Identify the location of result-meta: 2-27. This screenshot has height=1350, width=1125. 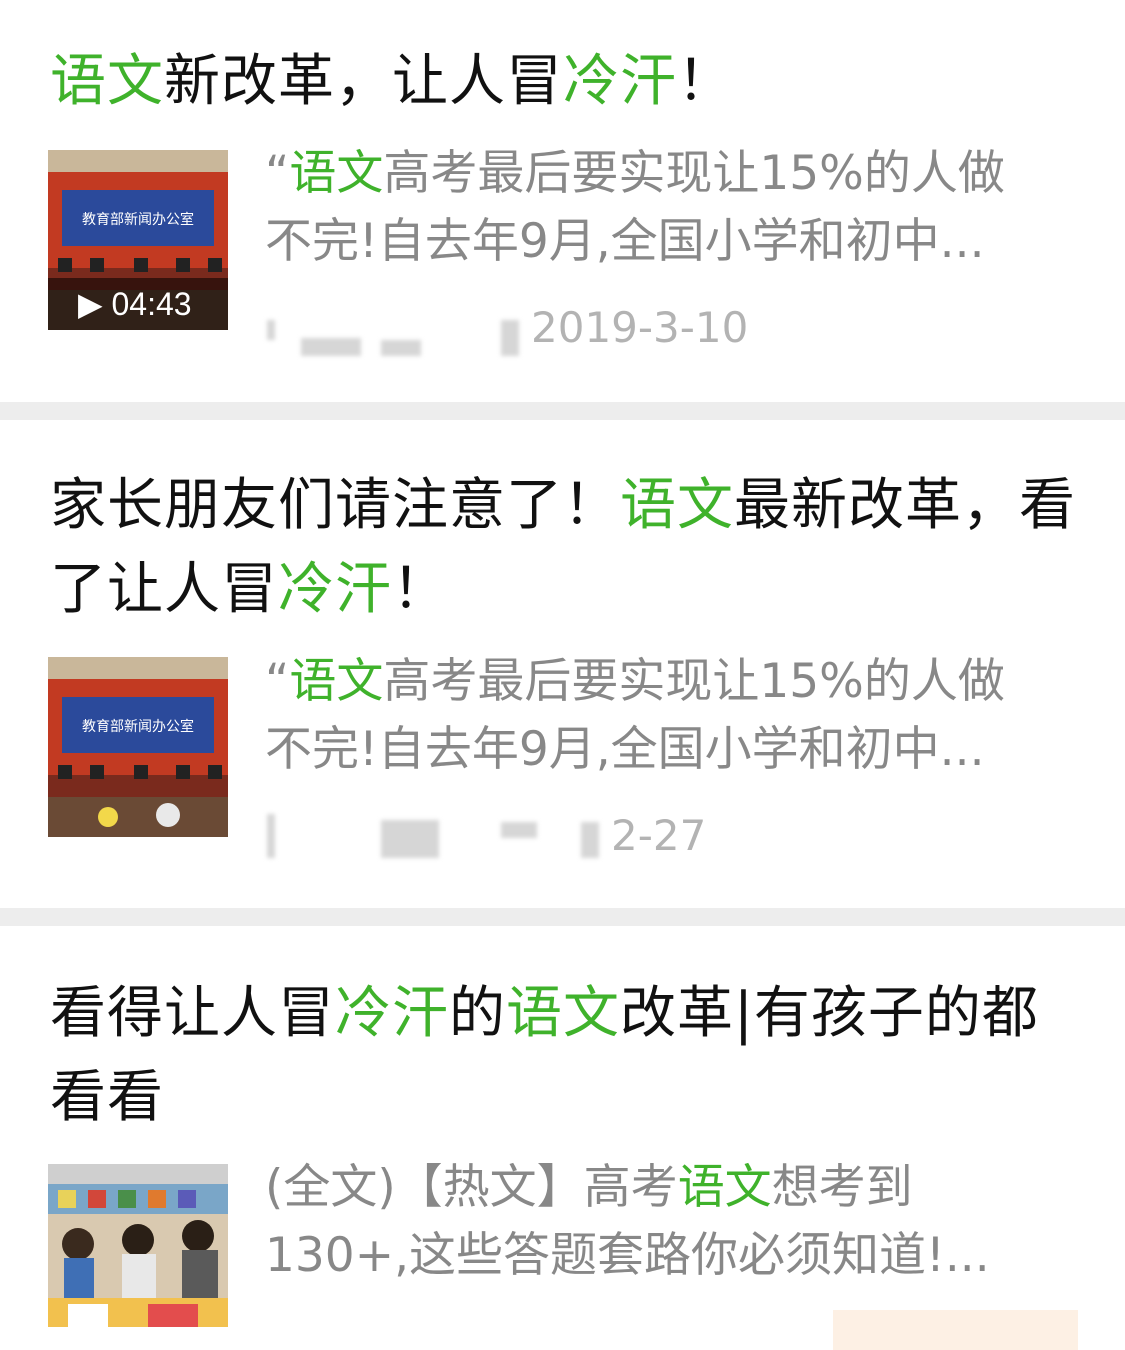
(672, 836).